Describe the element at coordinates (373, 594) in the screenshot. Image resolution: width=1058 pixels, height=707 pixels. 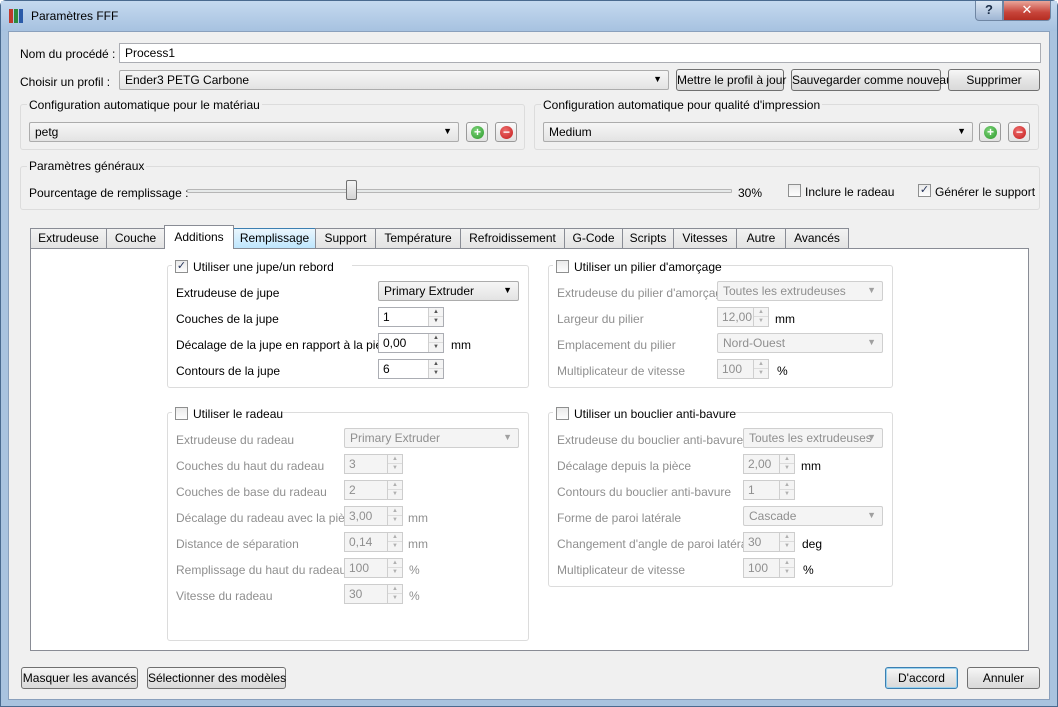
I see `raft-speed-spinbox: 30 ▲ ▼` at that location.